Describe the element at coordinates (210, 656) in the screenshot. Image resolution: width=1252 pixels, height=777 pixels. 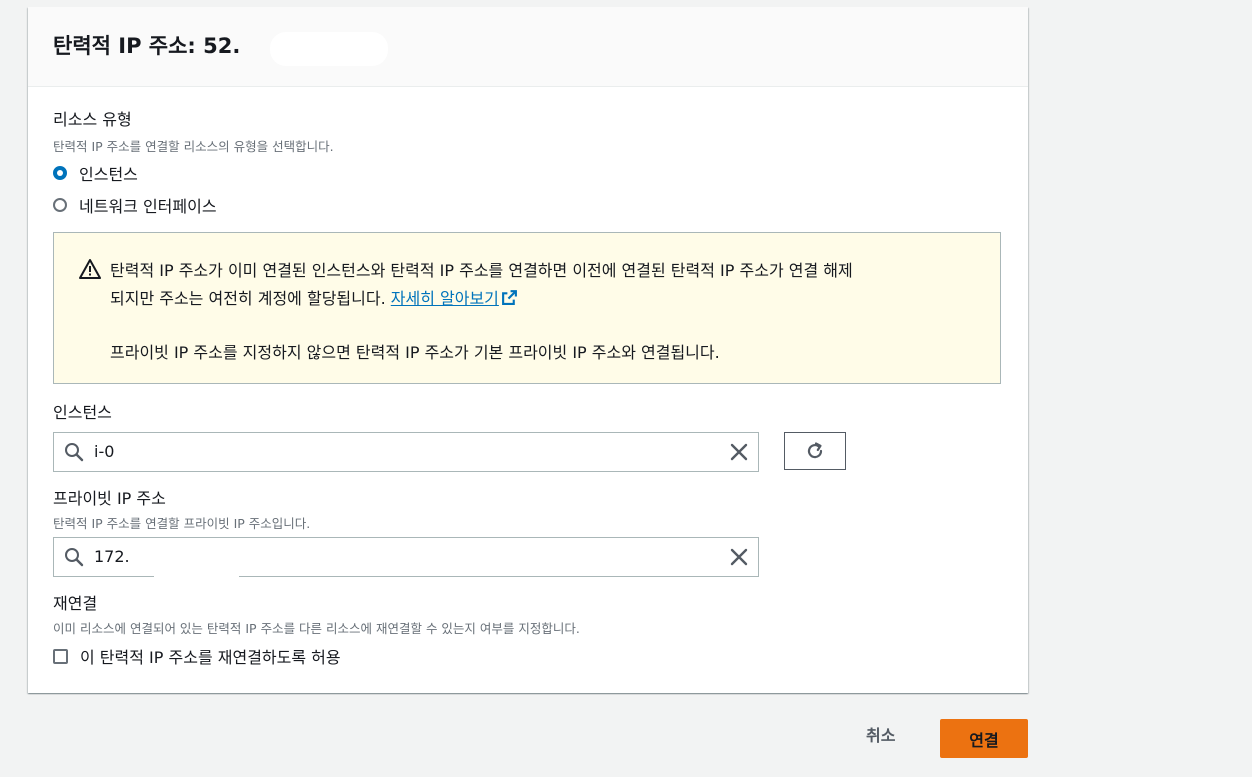
I see `reassociate-checkbox-label: 이 탄력적 IP 주소를 재연결하도록 허용` at that location.